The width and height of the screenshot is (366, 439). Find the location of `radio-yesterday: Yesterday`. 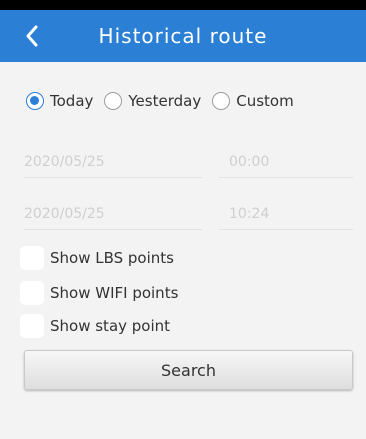

radio-yesterday: Yesterday is located at coordinates (152, 101).